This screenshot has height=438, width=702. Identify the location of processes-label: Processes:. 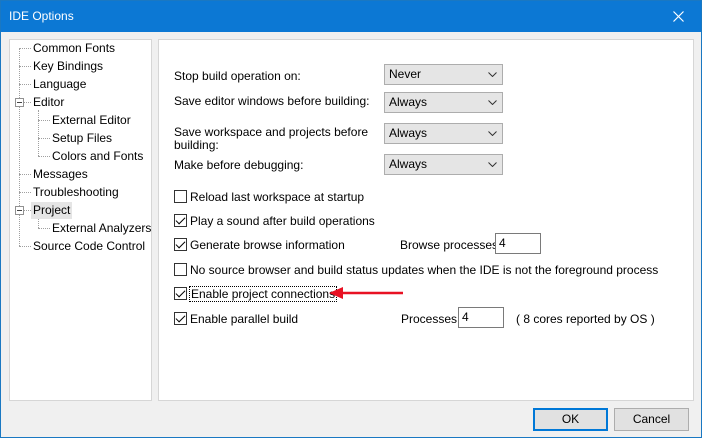
(431, 319).